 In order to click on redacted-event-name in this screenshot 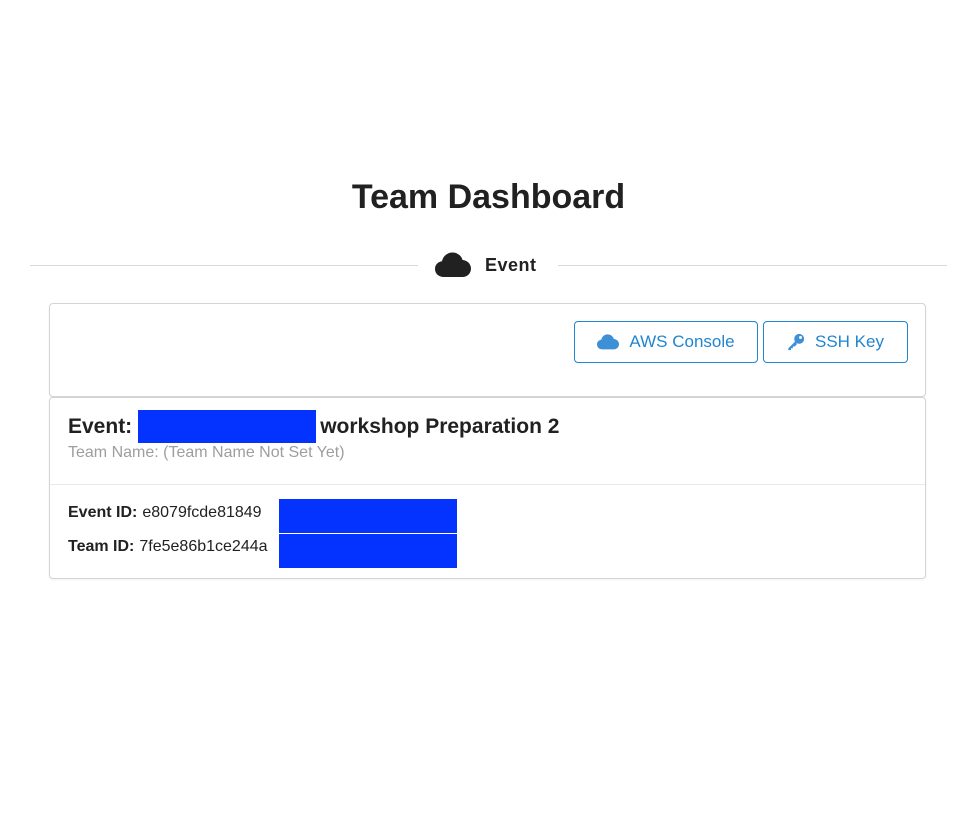, I will do `click(227, 426)`.